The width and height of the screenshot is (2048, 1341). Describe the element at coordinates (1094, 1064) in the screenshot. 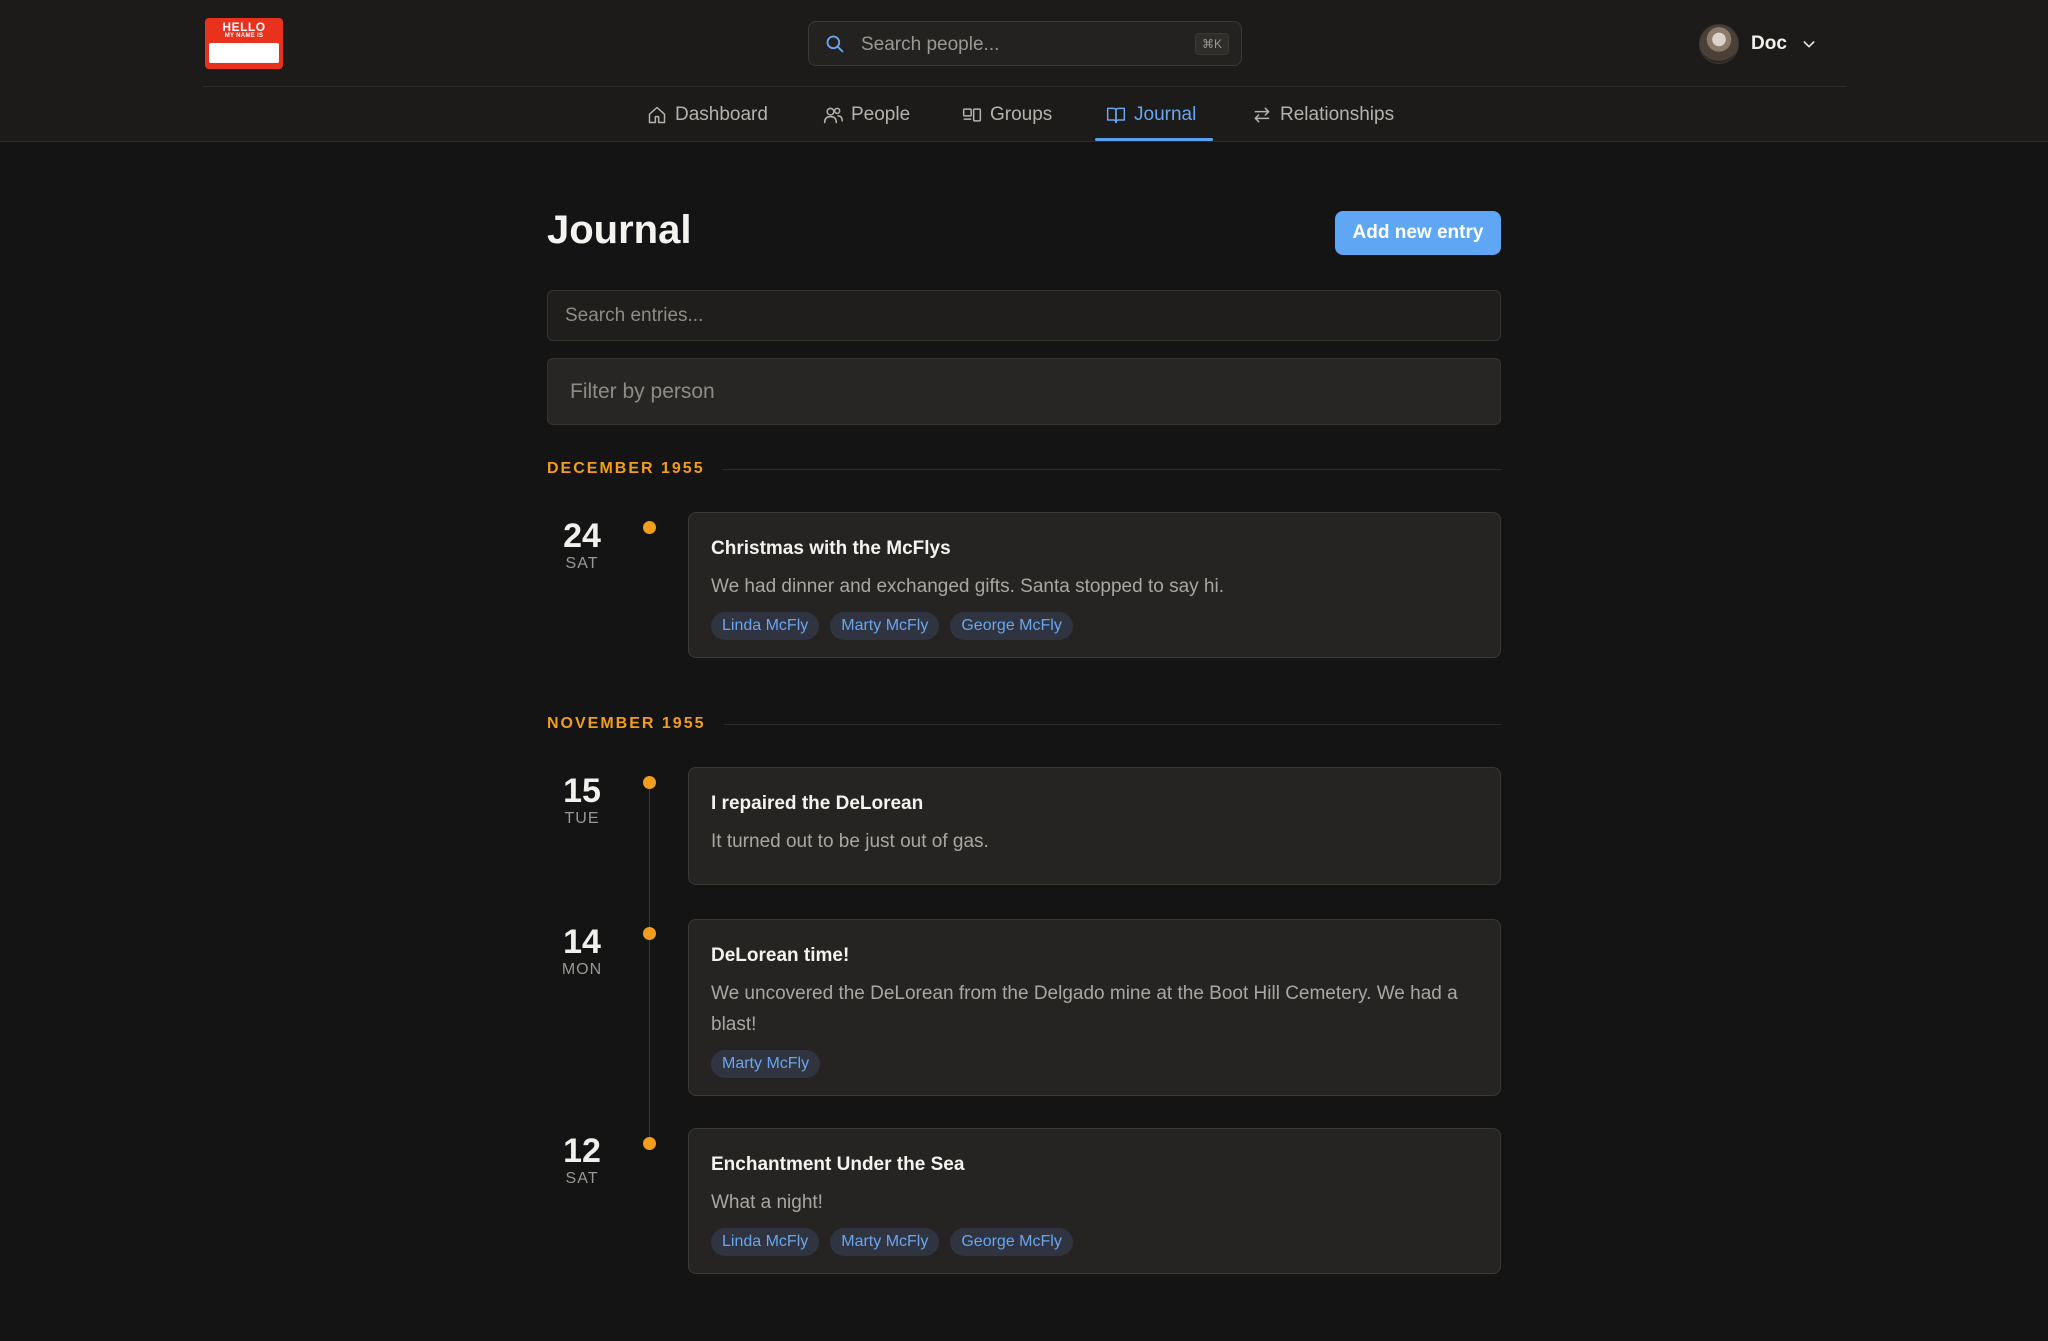

I see `entry-tags: Marty McFly` at that location.